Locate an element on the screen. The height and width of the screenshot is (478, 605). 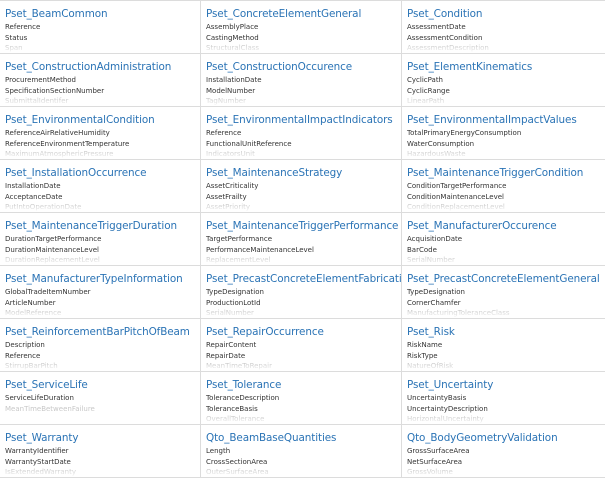
pset-card-title: Pset_ManufacturerTypeInformation is located at coordinates (99, 279).